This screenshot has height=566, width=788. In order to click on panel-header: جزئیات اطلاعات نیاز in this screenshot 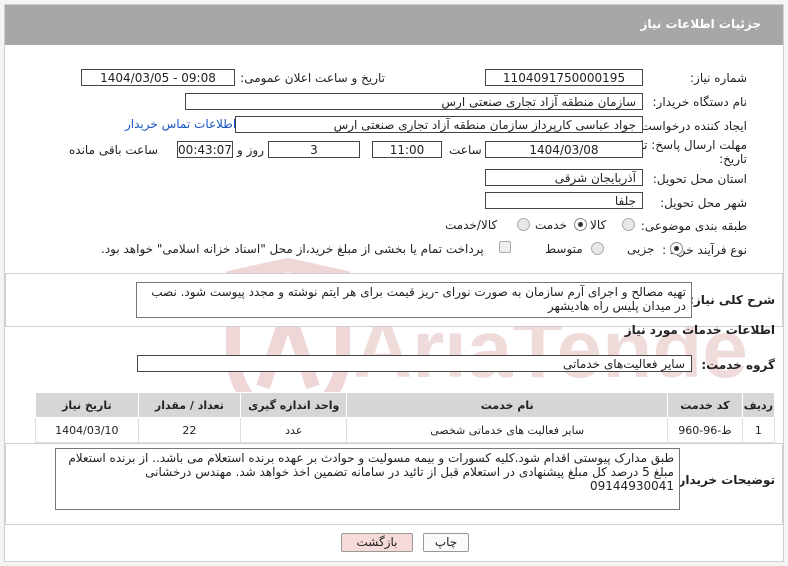, I will do `click(394, 25)`.